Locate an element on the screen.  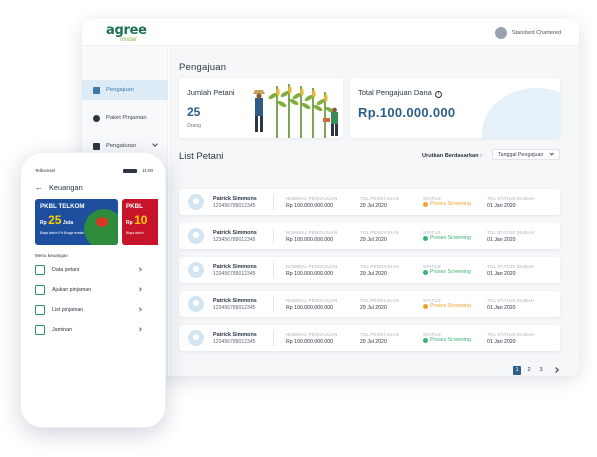
changed-cell: TGL STATUS DIUBAH 01 Jan 2020 is located at coordinates (510, 270).